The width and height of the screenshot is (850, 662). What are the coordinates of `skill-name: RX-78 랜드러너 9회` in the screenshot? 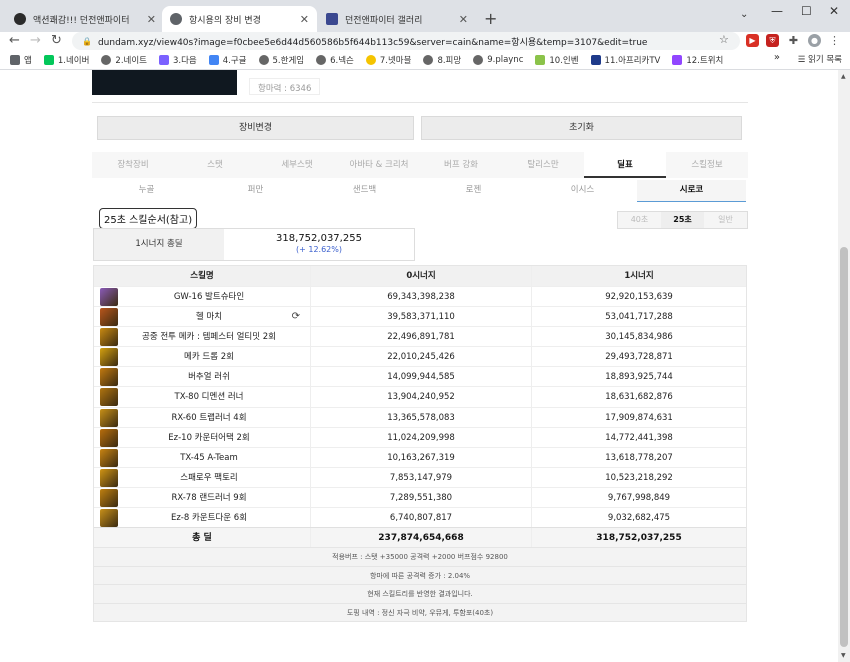 It's located at (209, 497).